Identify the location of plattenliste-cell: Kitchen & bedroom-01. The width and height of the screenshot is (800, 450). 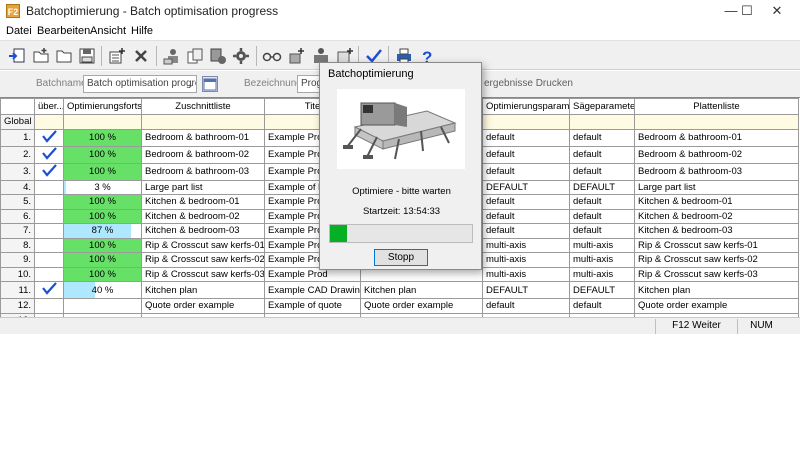
(716, 202).